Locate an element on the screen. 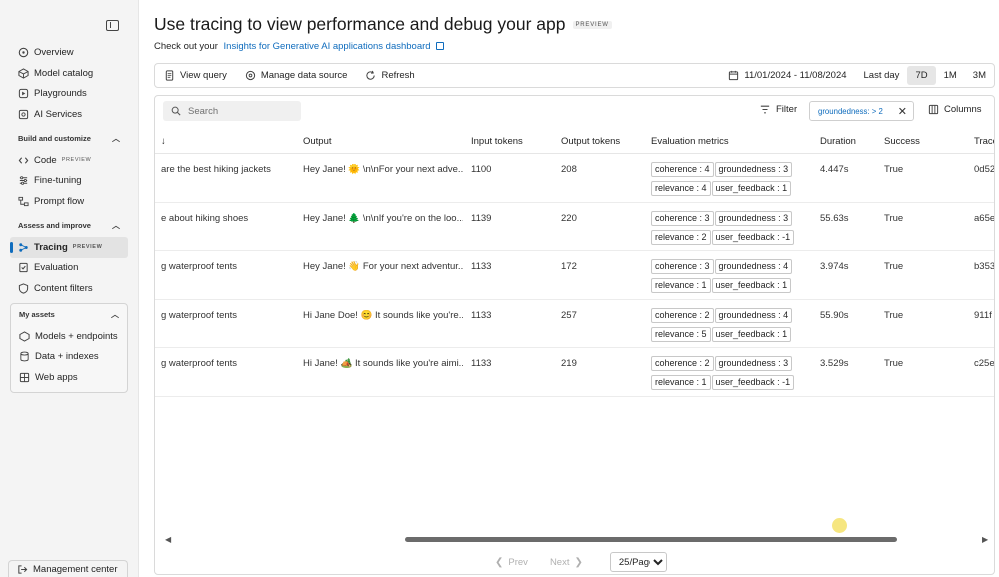 This screenshot has height=577, width=999. sidebar-item-ai-services: AI Services is located at coordinates (69, 114).